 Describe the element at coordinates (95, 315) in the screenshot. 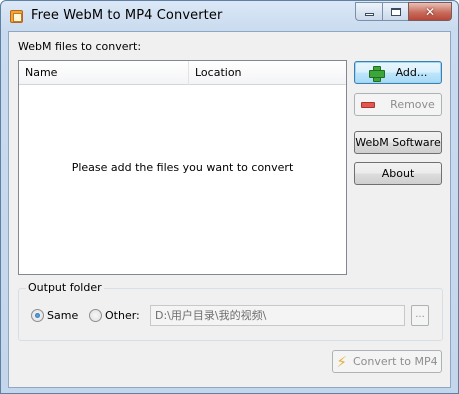

I see `other-radio` at that location.